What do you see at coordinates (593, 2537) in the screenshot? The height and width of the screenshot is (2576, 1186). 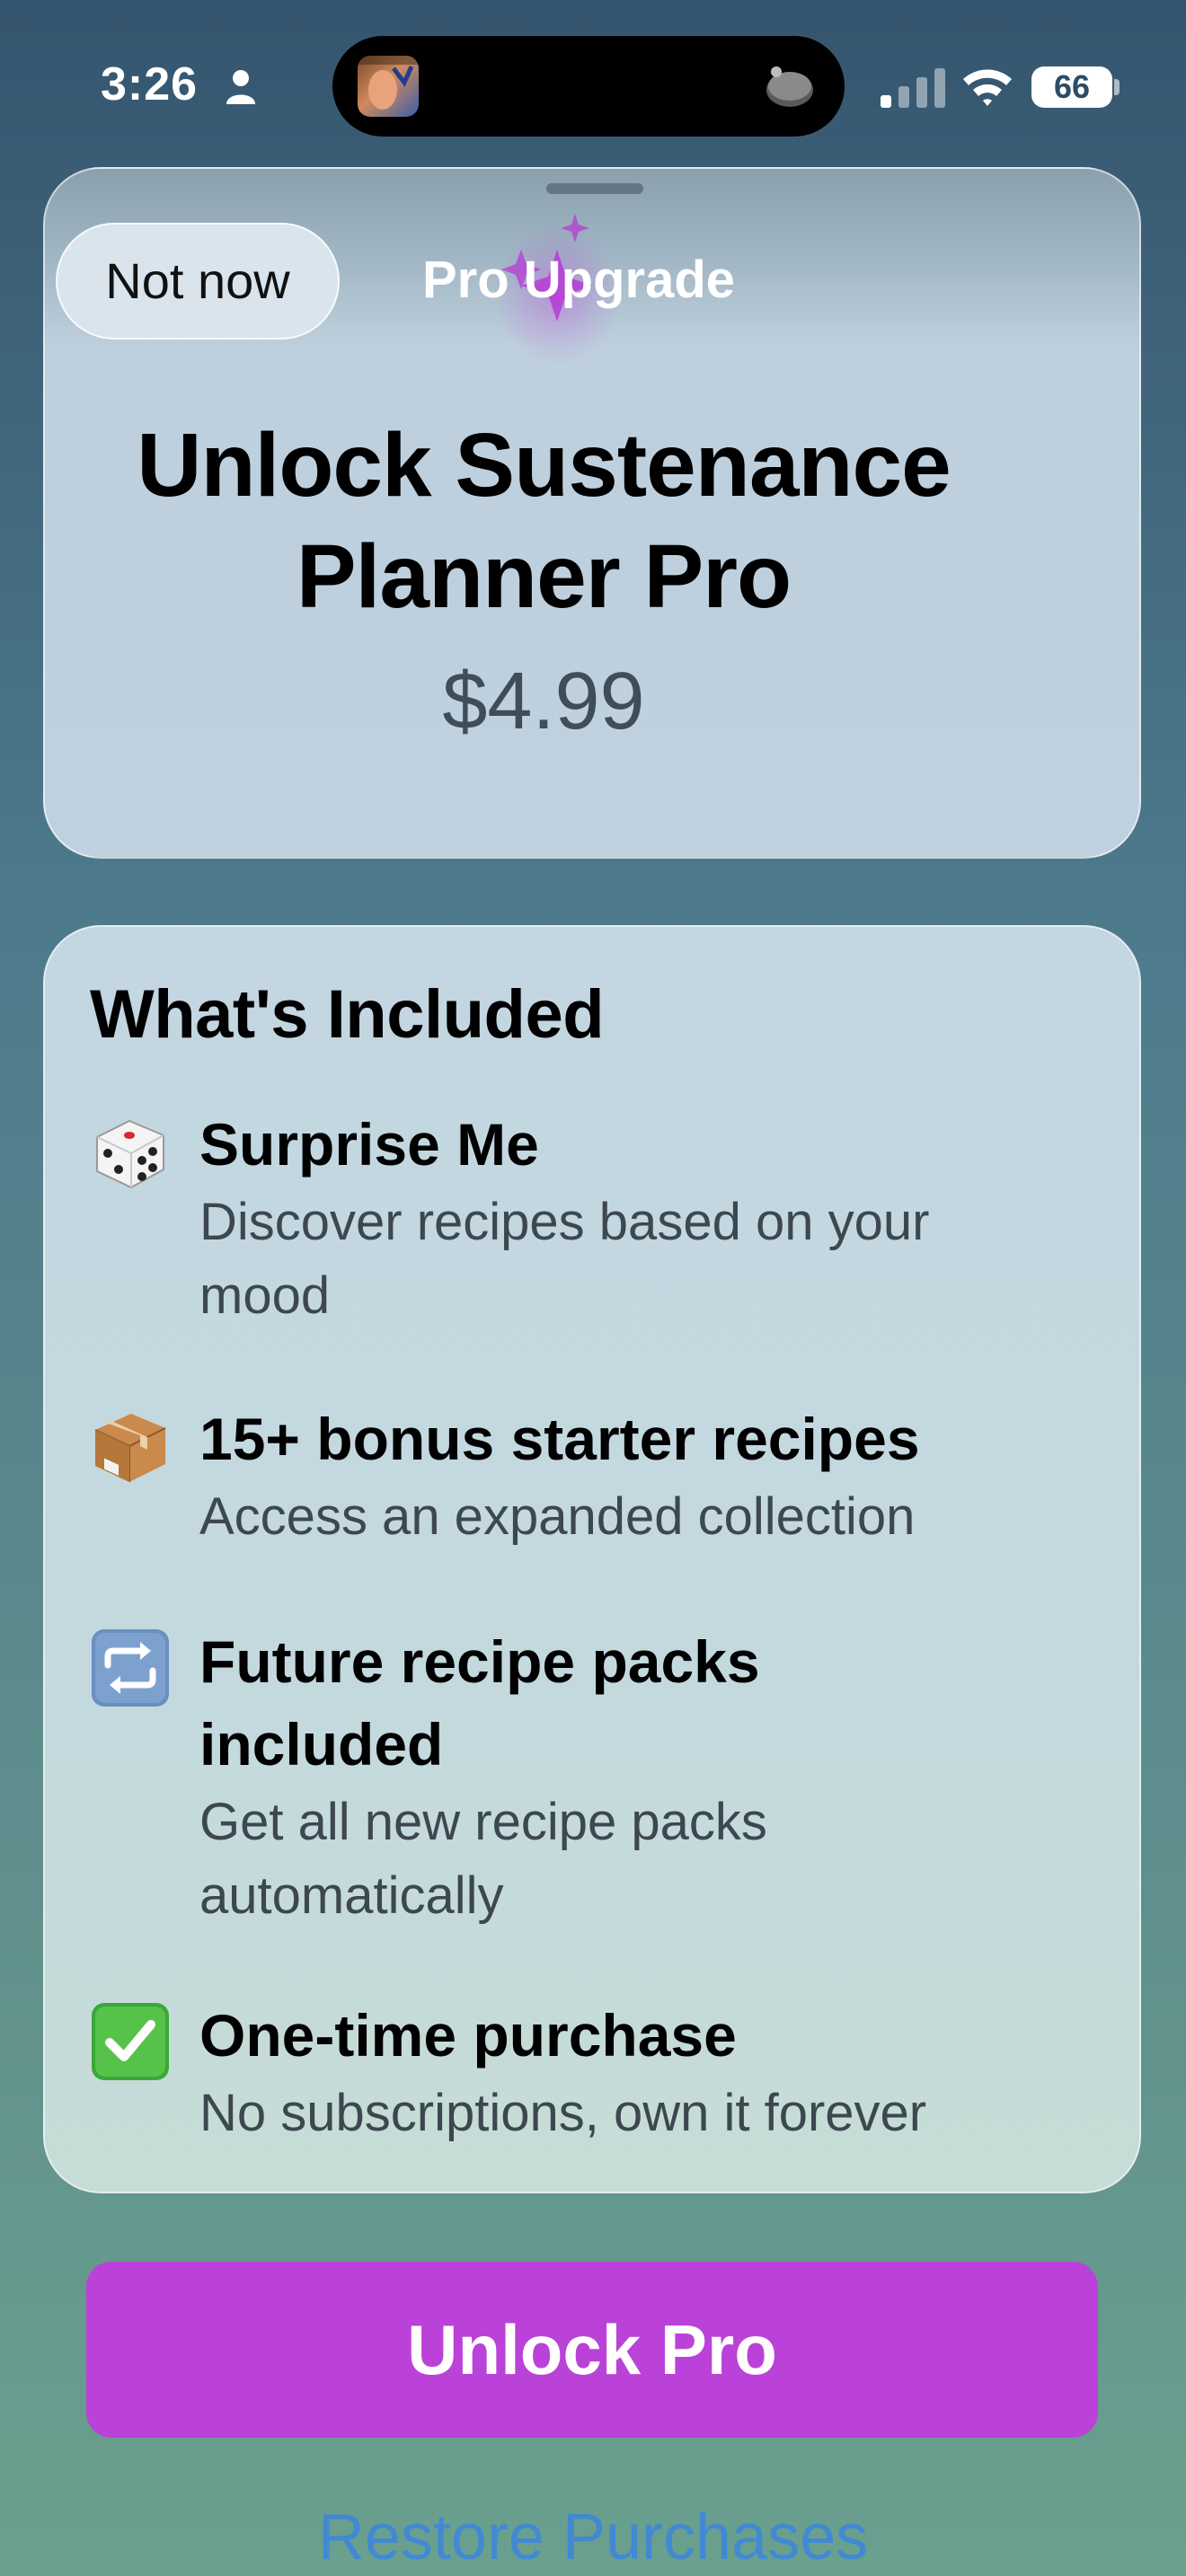 I see `restore-purchases-link: Restore Purchases` at bounding box center [593, 2537].